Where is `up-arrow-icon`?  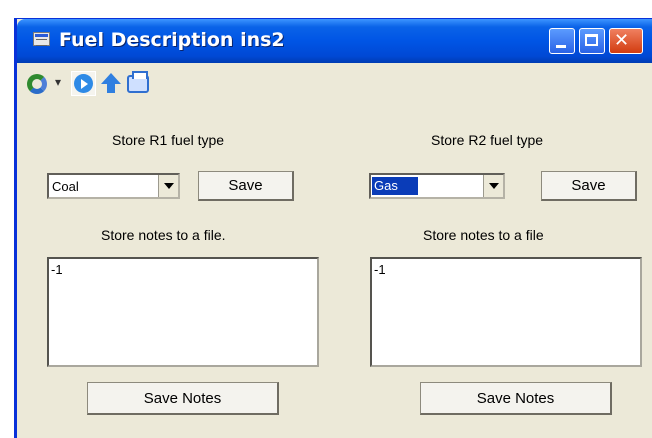
up-arrow-icon is located at coordinates (111, 84).